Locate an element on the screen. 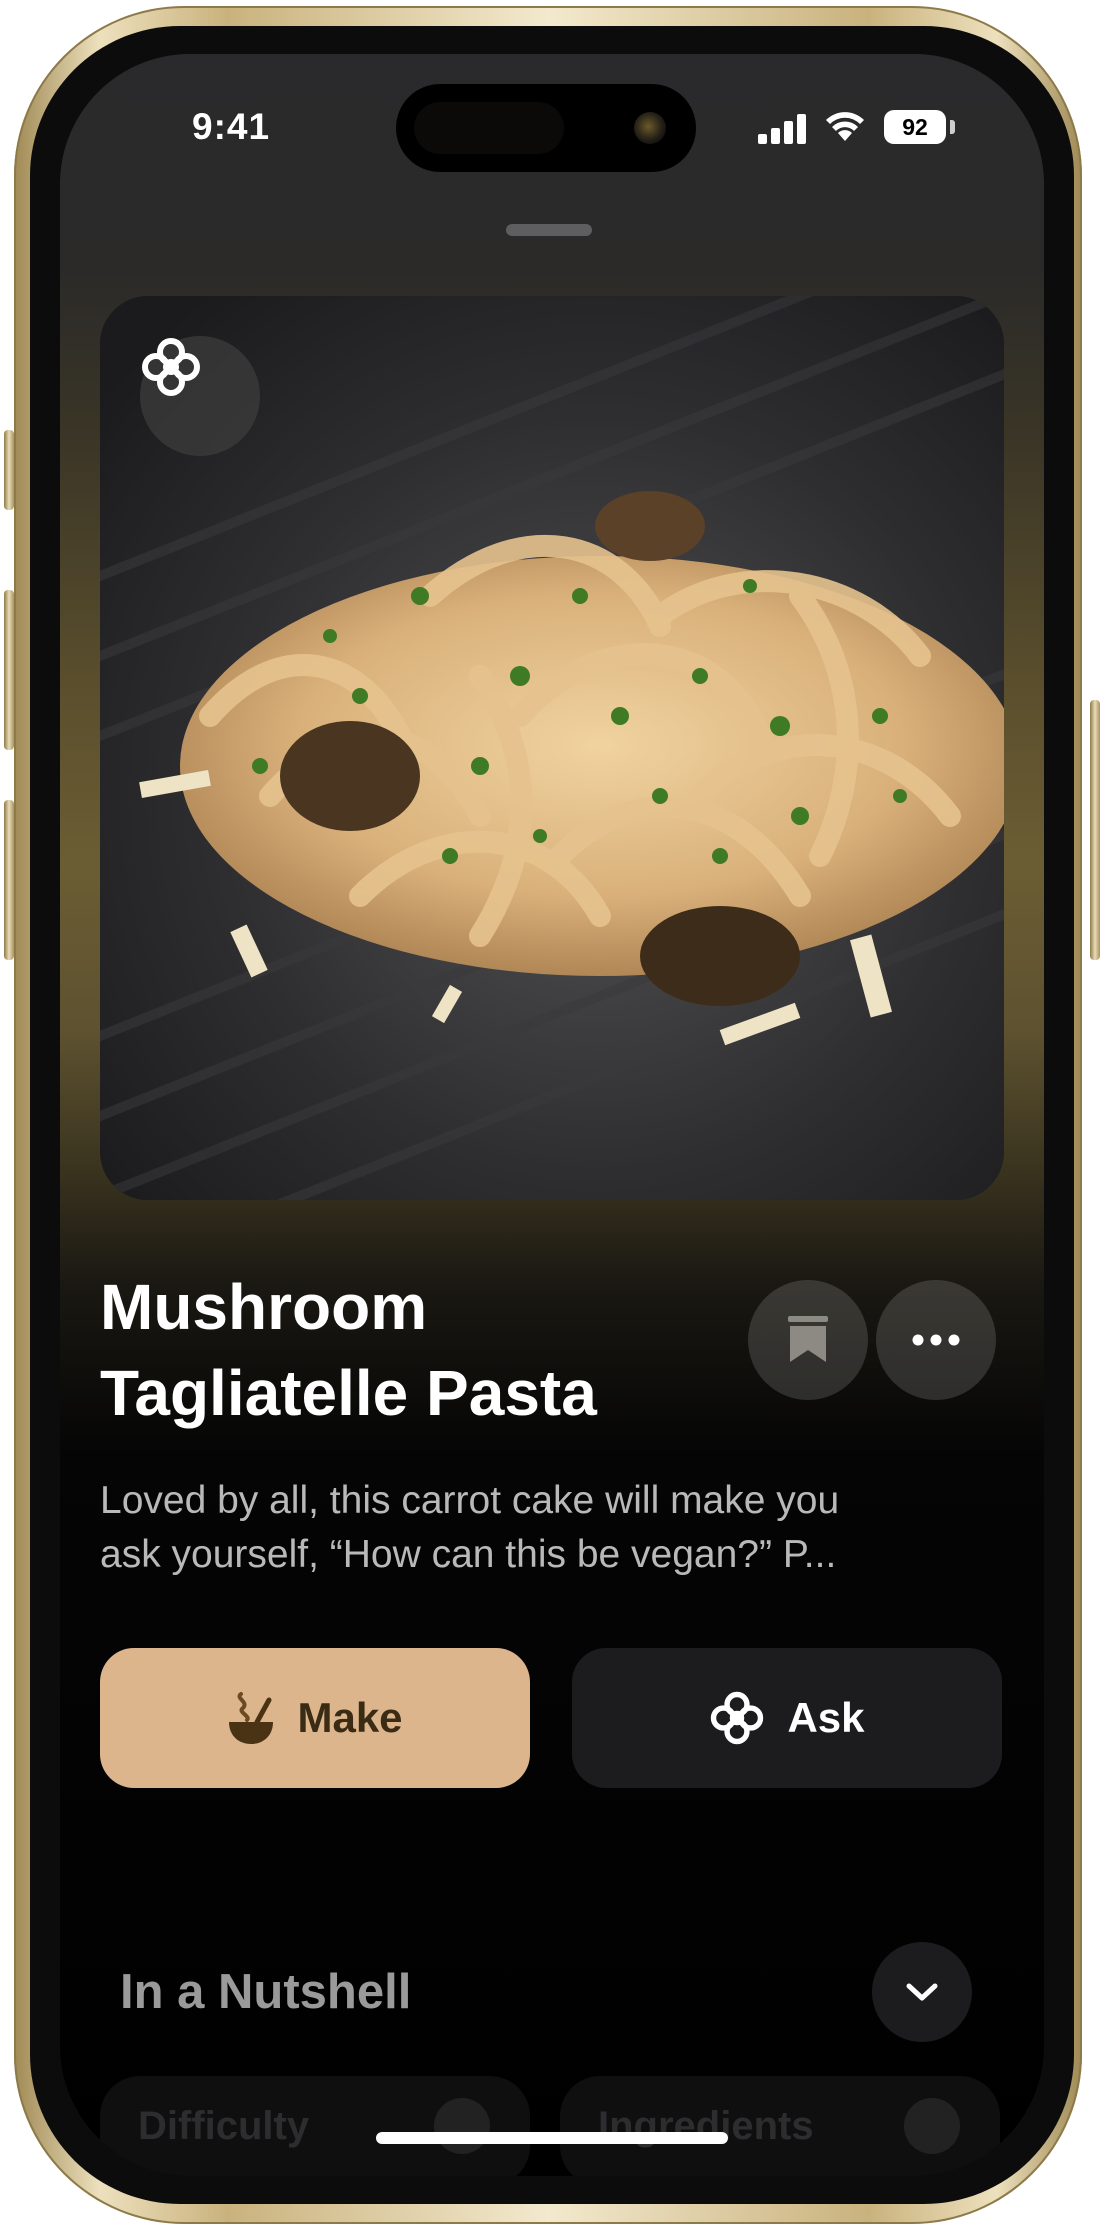  make-button: Make is located at coordinates (315, 1718).